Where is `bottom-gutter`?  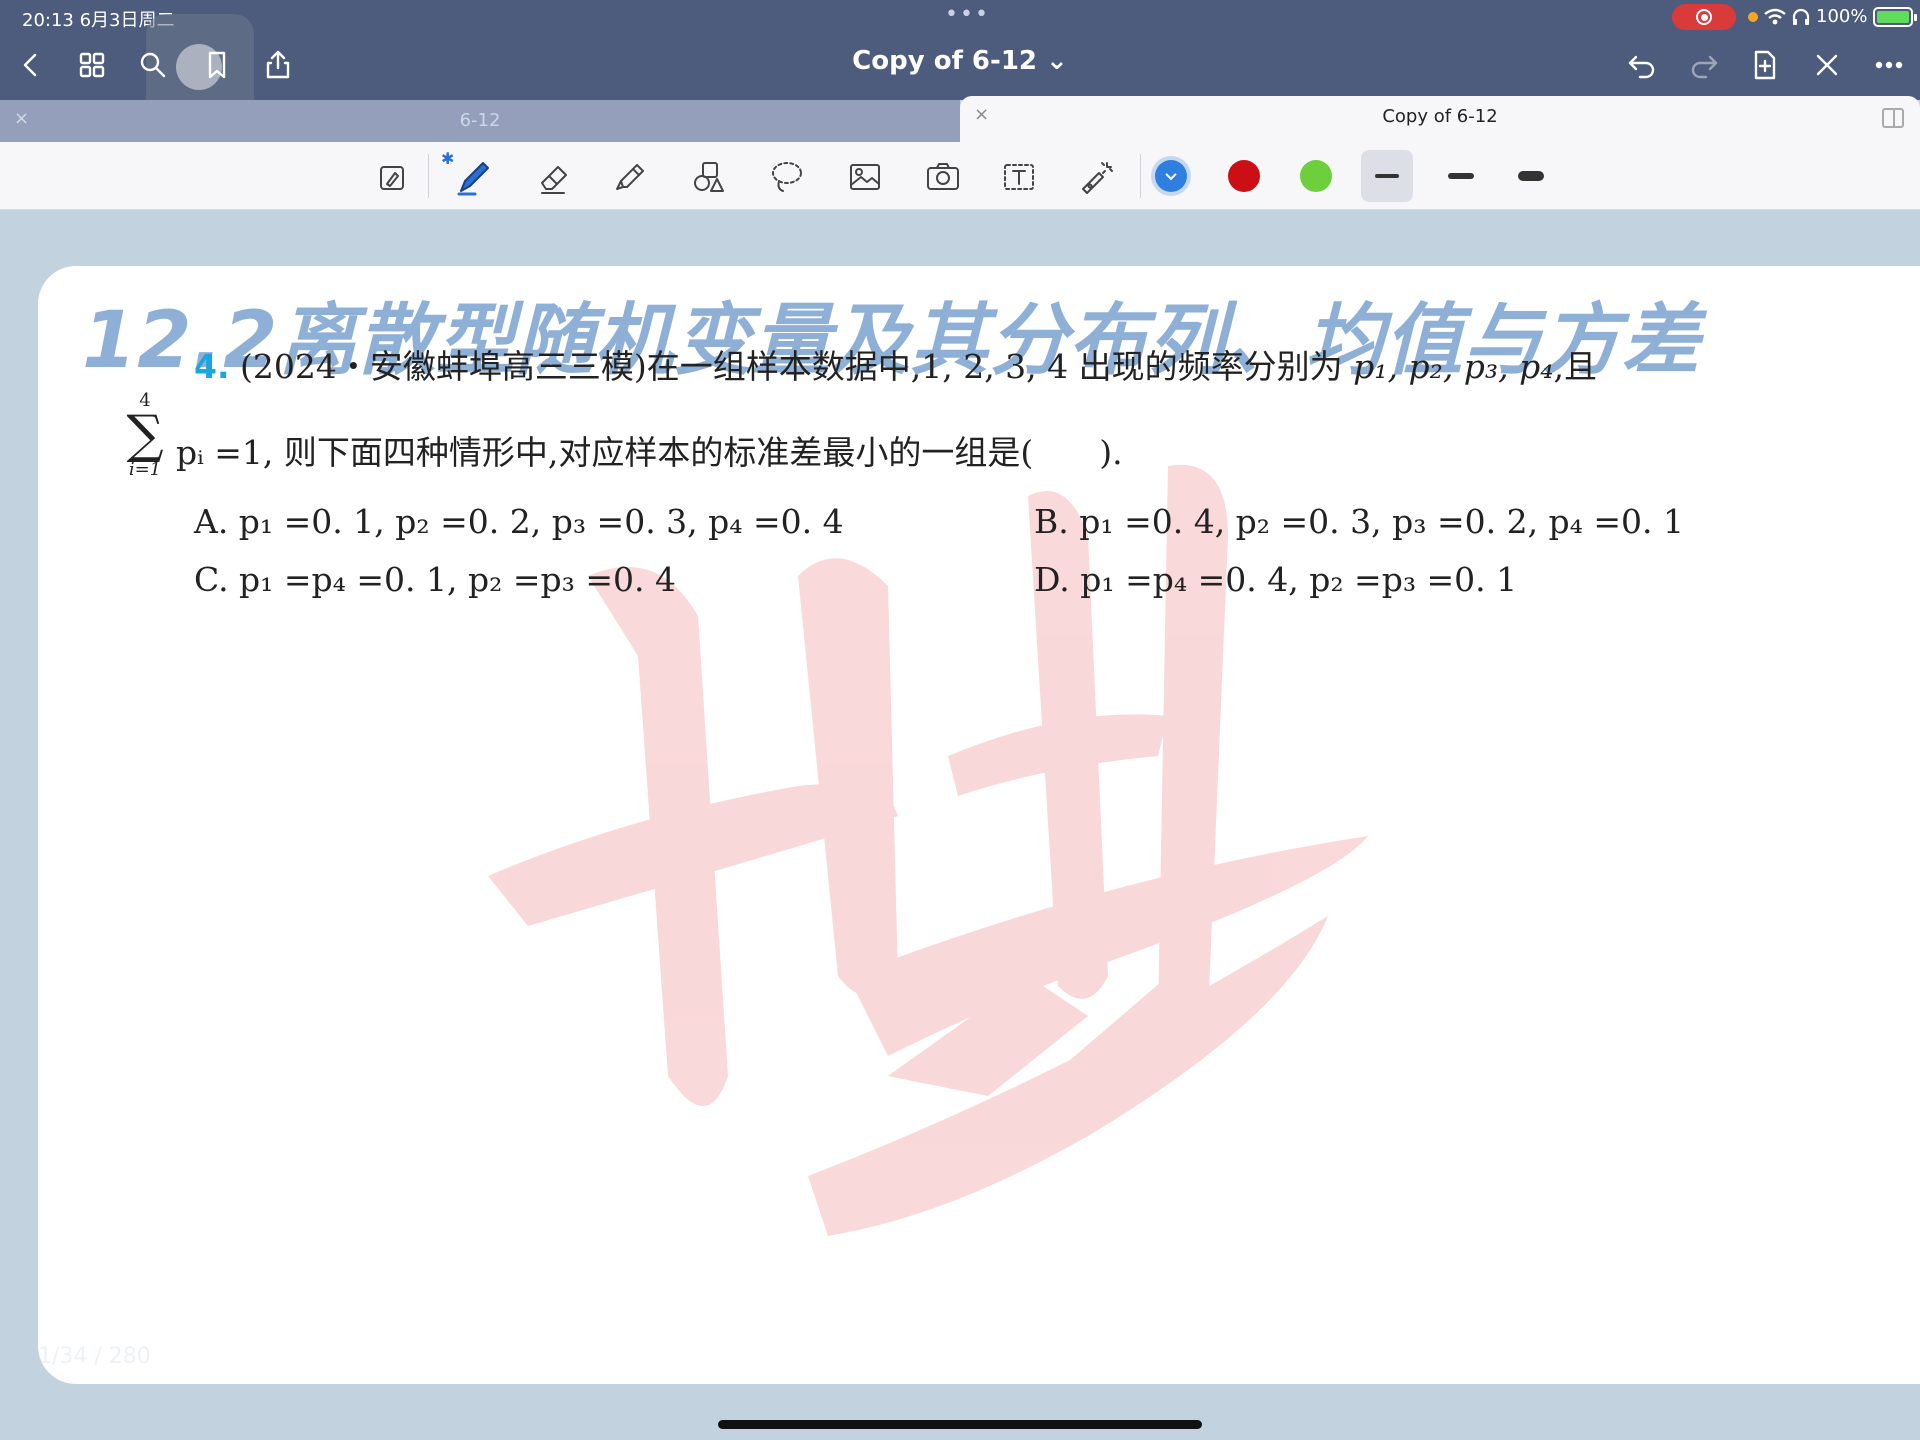
bottom-gutter is located at coordinates (960, 1412).